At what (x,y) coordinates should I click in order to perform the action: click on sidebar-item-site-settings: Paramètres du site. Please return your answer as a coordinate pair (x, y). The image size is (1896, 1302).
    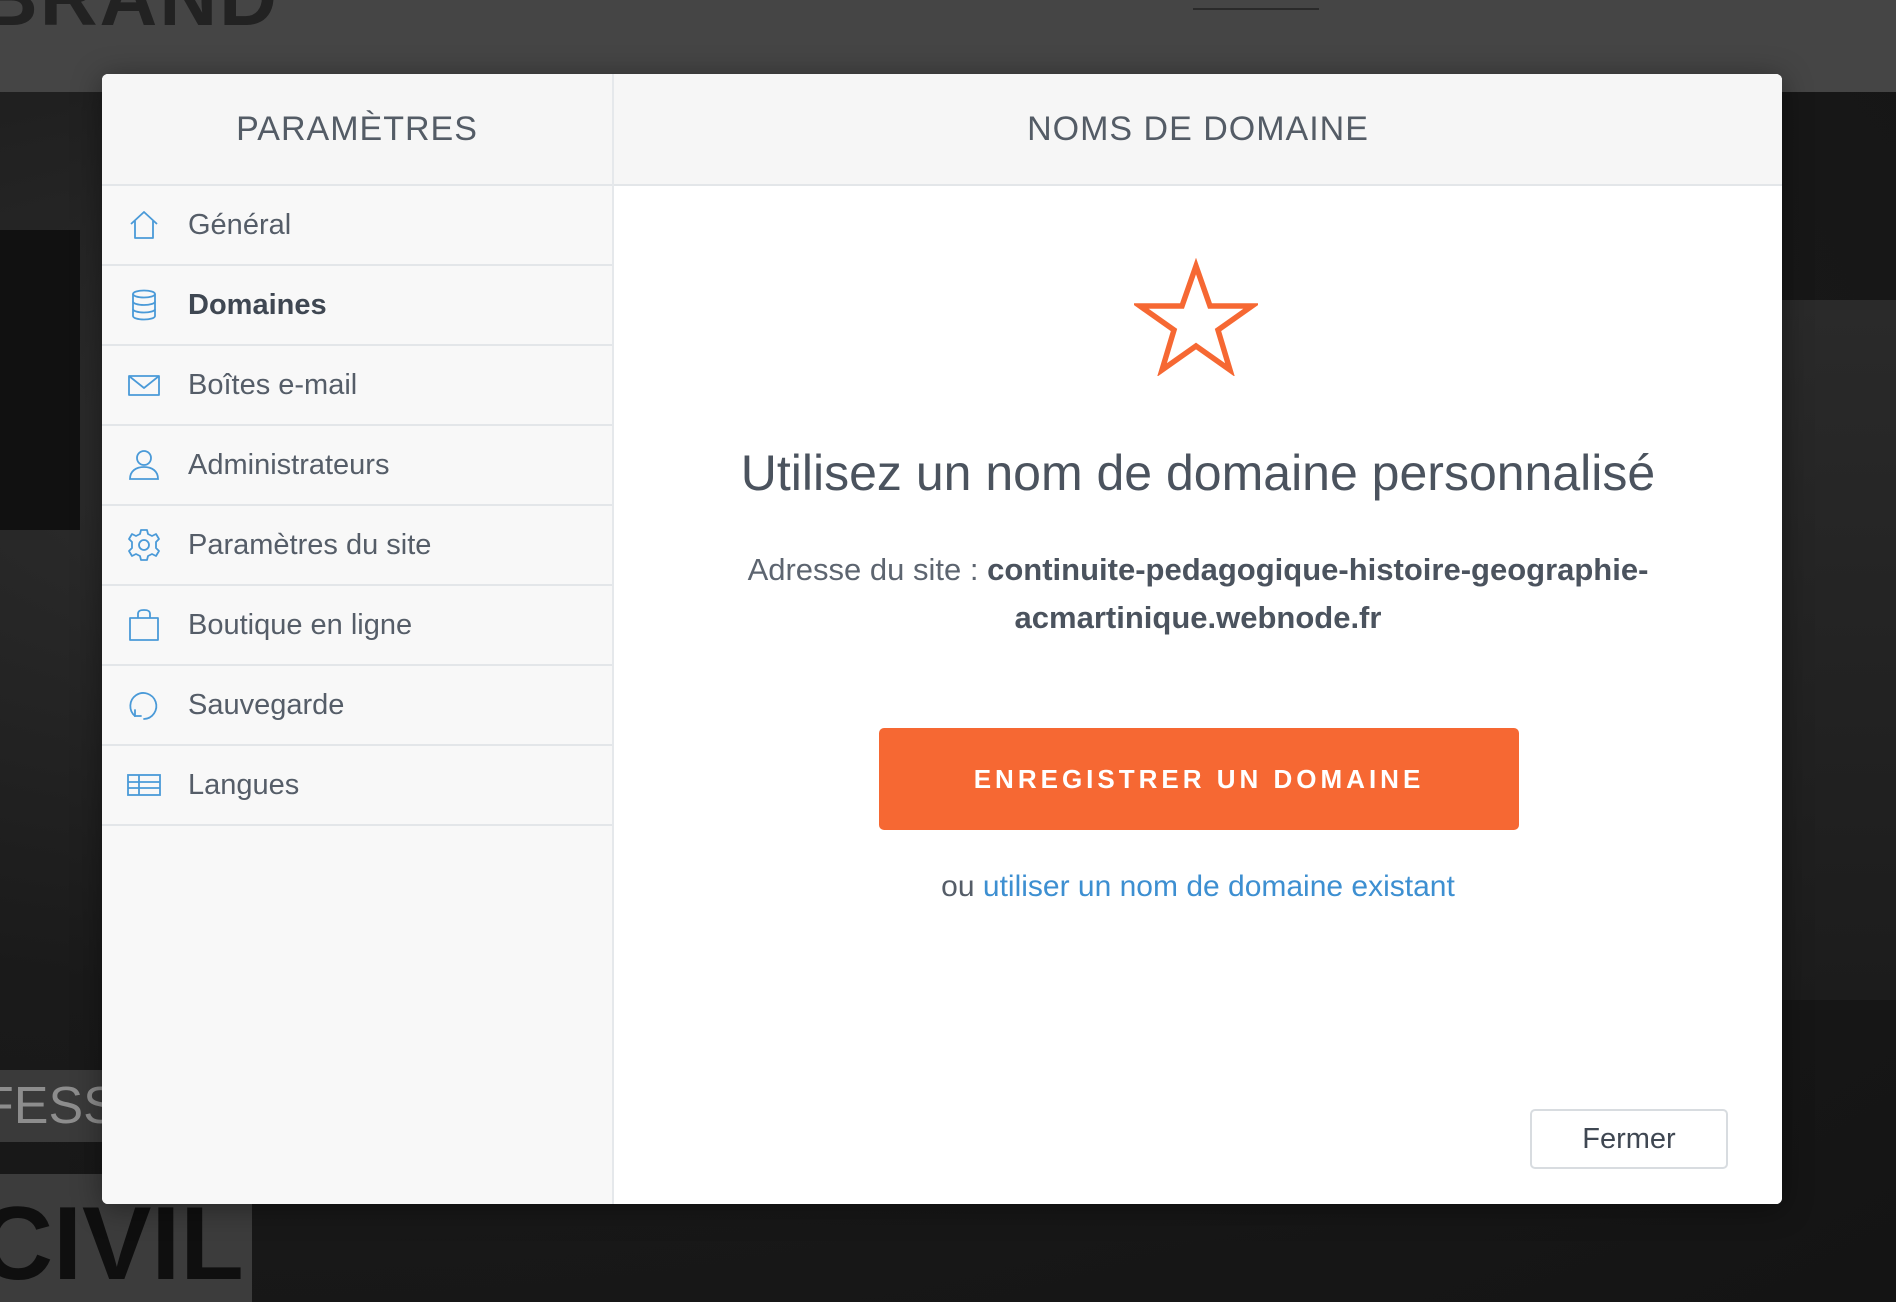
    Looking at the image, I should click on (357, 546).